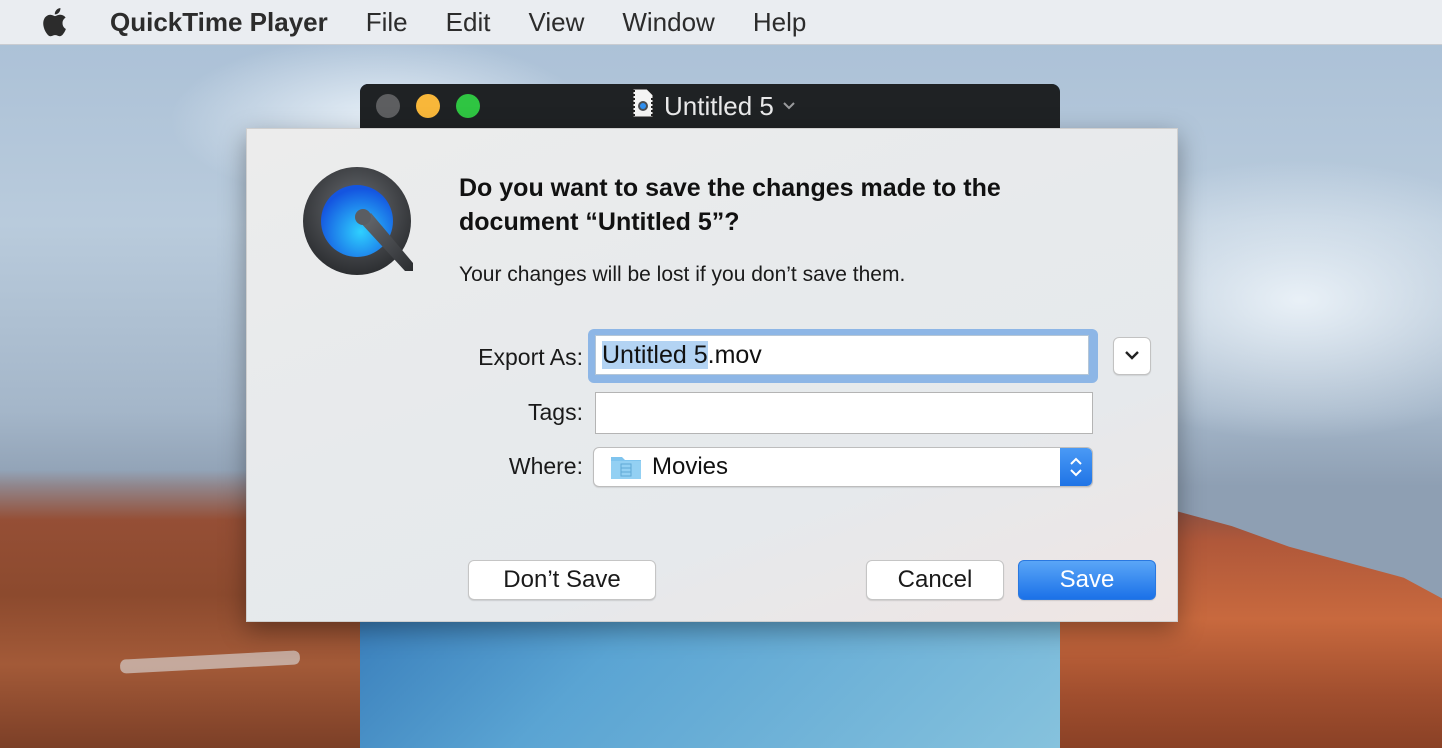  I want to click on menu-file: File, so click(387, 22).